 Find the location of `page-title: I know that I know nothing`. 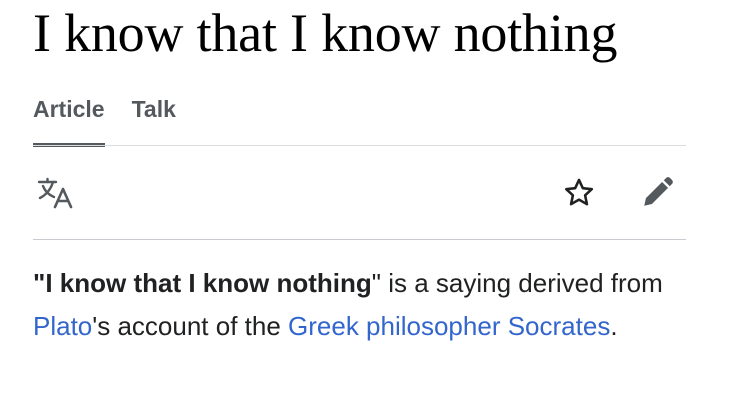

page-title: I know that I know nothing is located at coordinates (325, 33).